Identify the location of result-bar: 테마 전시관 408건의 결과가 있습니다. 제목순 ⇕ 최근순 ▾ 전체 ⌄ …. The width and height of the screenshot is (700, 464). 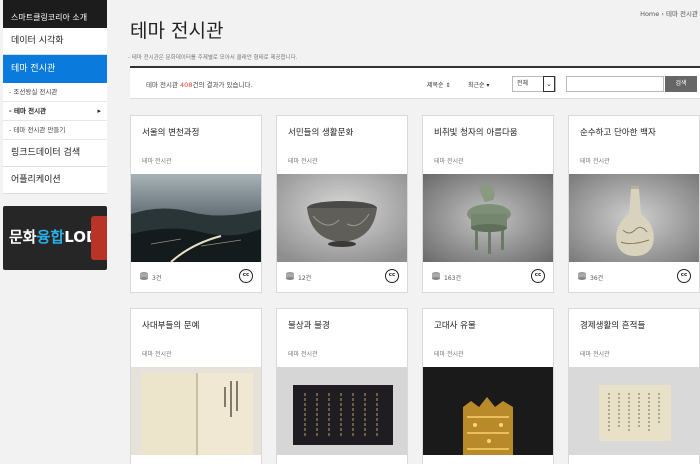
(415, 82).